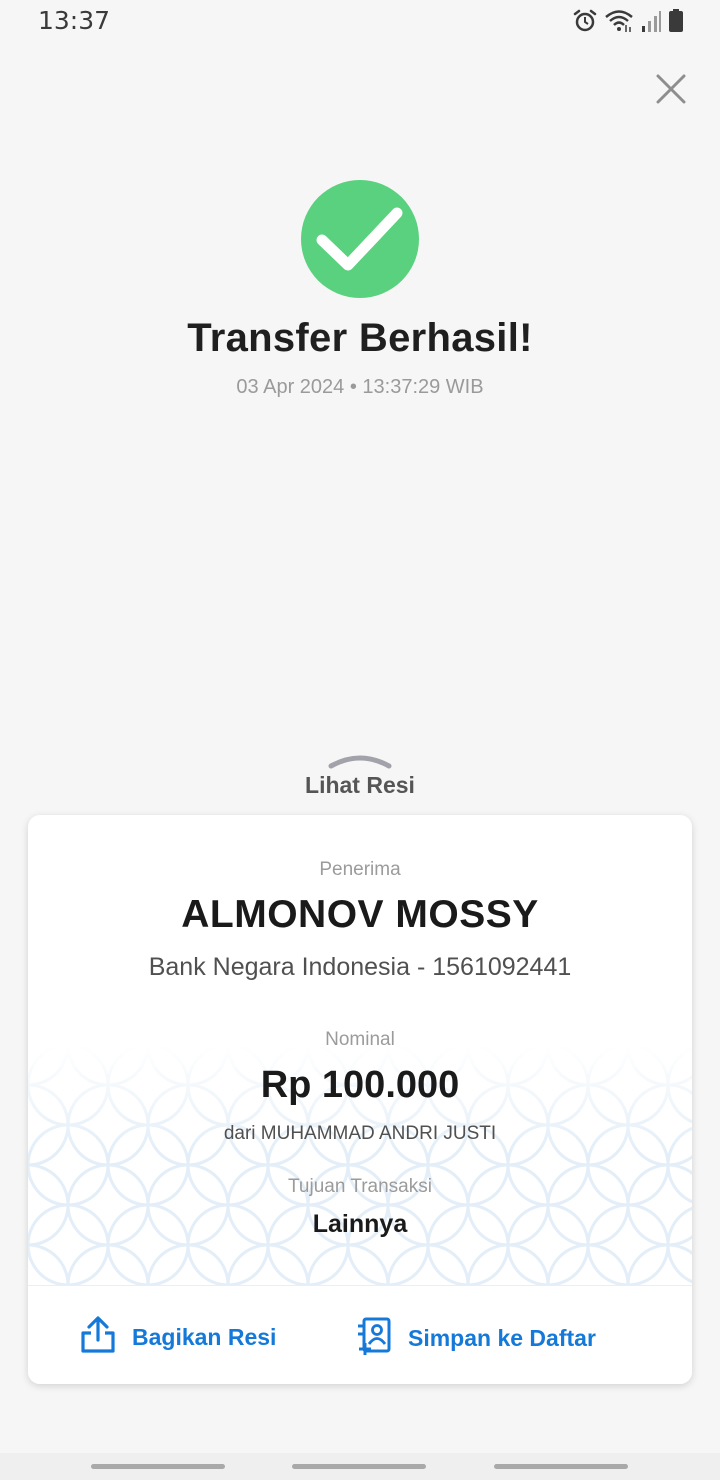 This screenshot has height=1480, width=720. I want to click on close-button, so click(671, 91).